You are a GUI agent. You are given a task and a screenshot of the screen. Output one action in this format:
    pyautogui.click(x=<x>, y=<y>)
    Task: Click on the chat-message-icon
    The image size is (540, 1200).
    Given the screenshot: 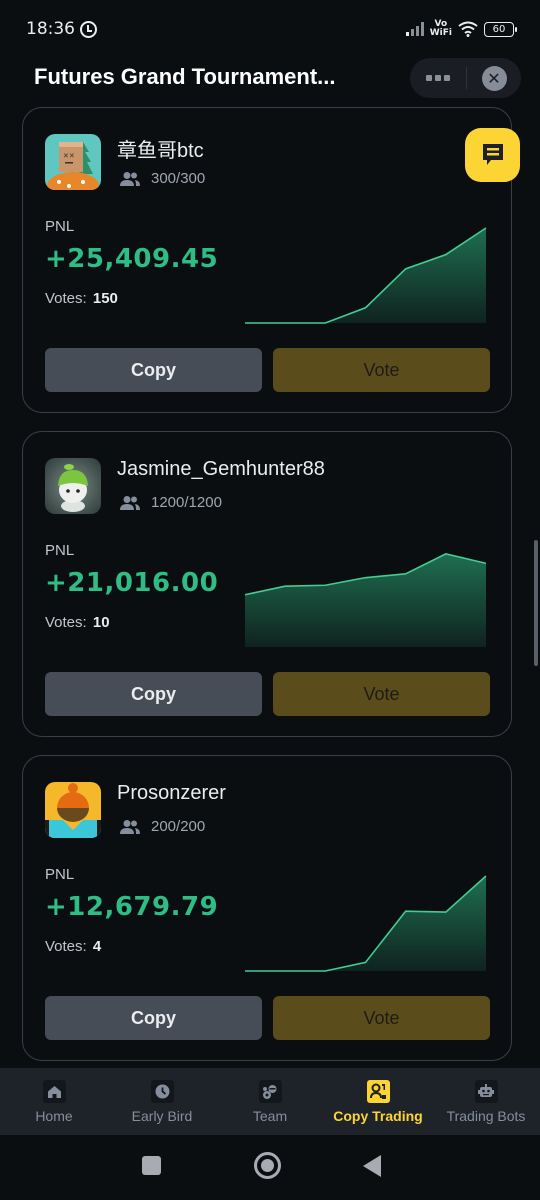 What is the action you would take?
    pyautogui.click(x=492, y=154)
    